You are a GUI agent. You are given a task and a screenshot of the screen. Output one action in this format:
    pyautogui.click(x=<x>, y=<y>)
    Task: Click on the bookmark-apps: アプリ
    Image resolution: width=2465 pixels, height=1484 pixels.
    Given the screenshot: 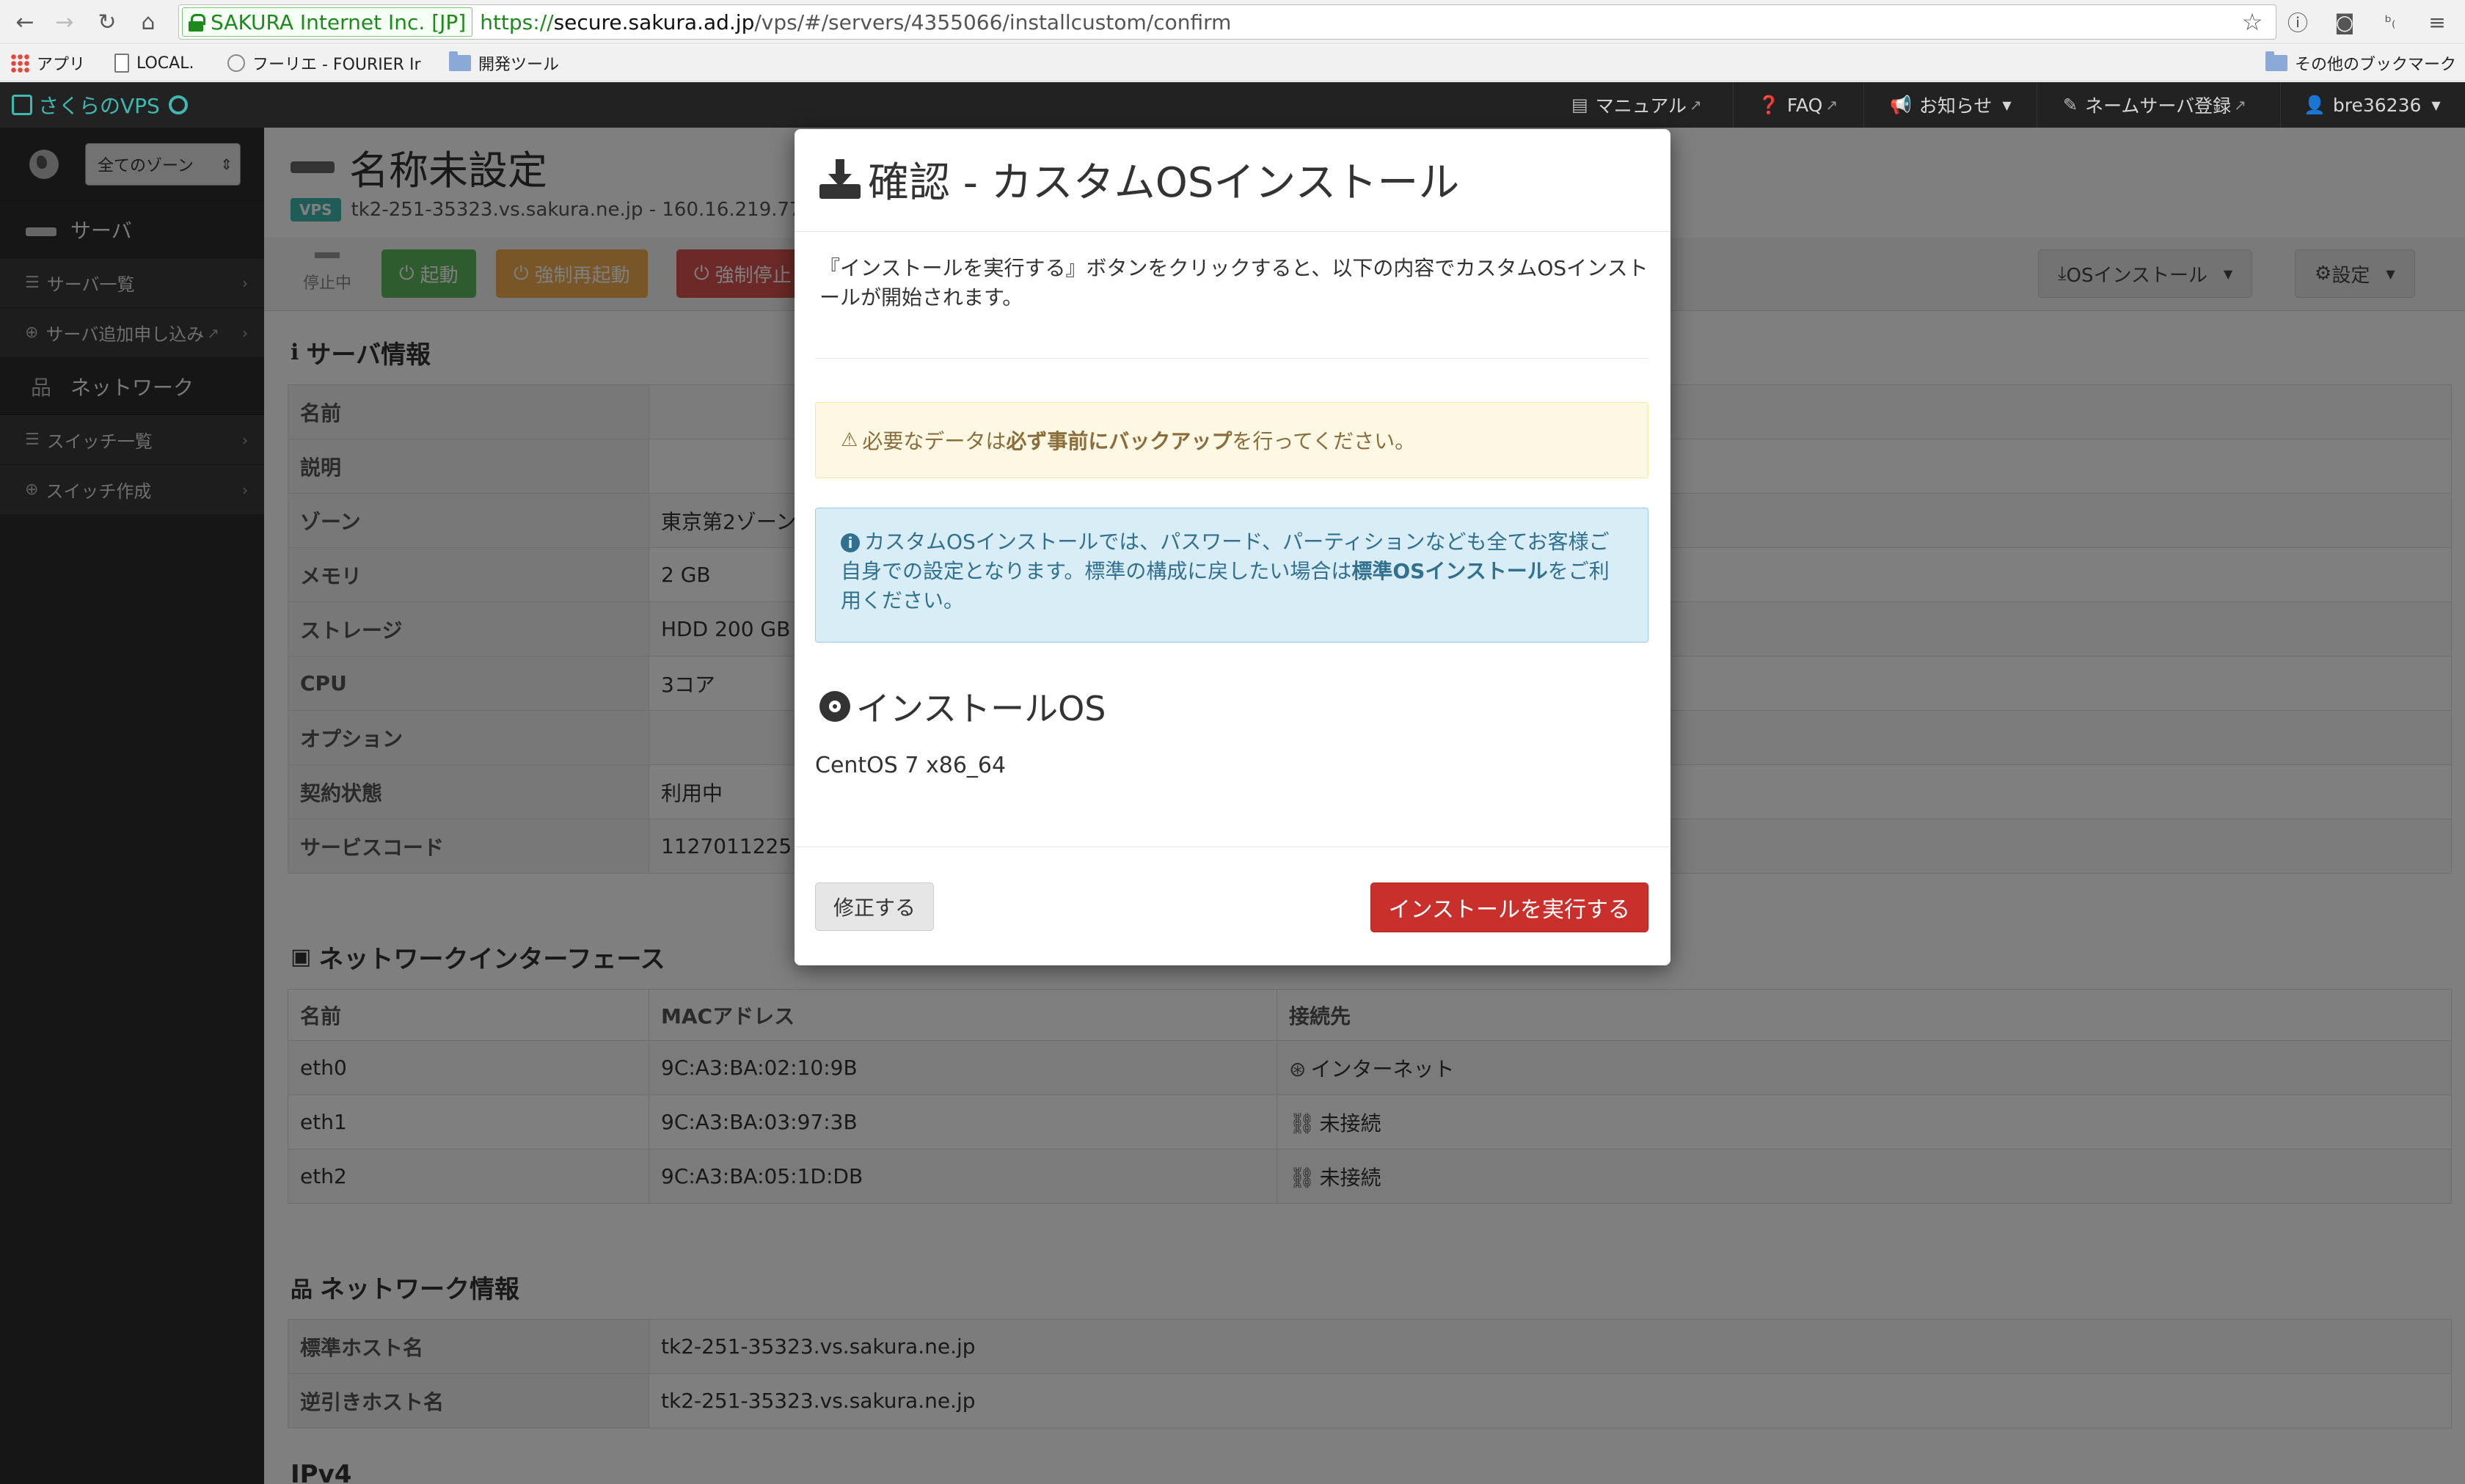 What is the action you would take?
    pyautogui.click(x=47, y=63)
    